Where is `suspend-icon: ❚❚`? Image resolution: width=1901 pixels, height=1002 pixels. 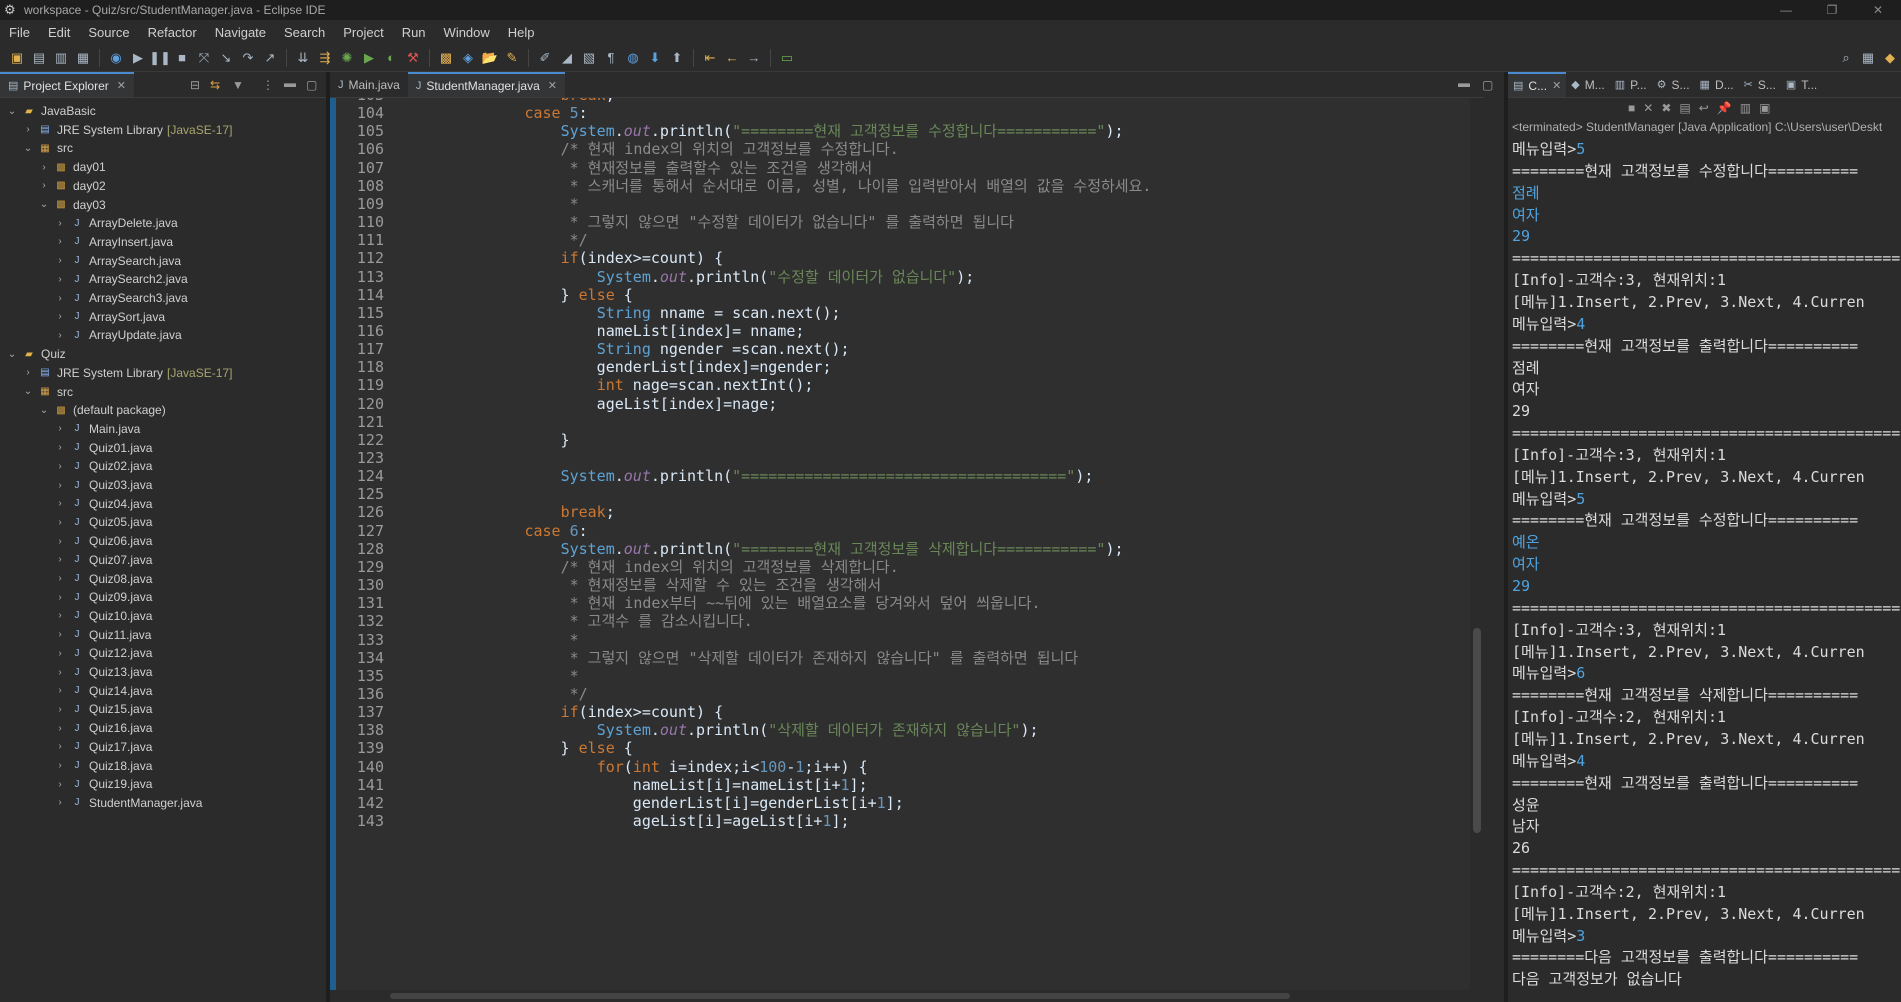 suspend-icon: ❚❚ is located at coordinates (160, 58).